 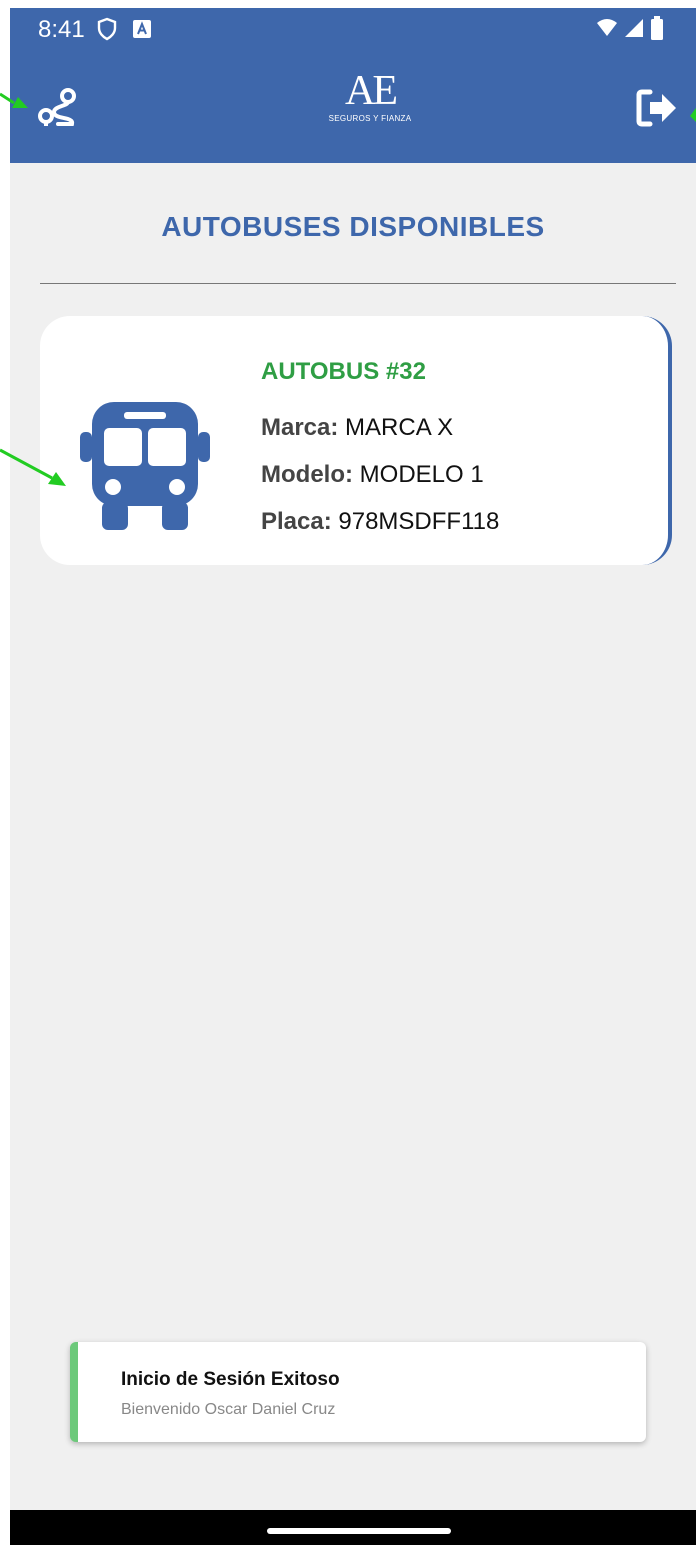 What do you see at coordinates (61, 29) in the screenshot?
I see `status-time: 8:41` at bounding box center [61, 29].